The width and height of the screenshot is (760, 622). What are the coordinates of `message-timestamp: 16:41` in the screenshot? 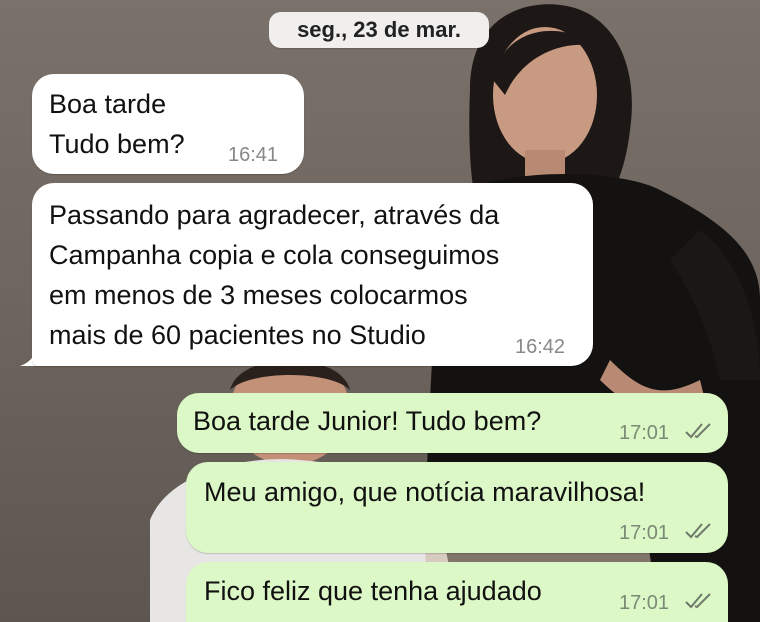 It's located at (253, 155).